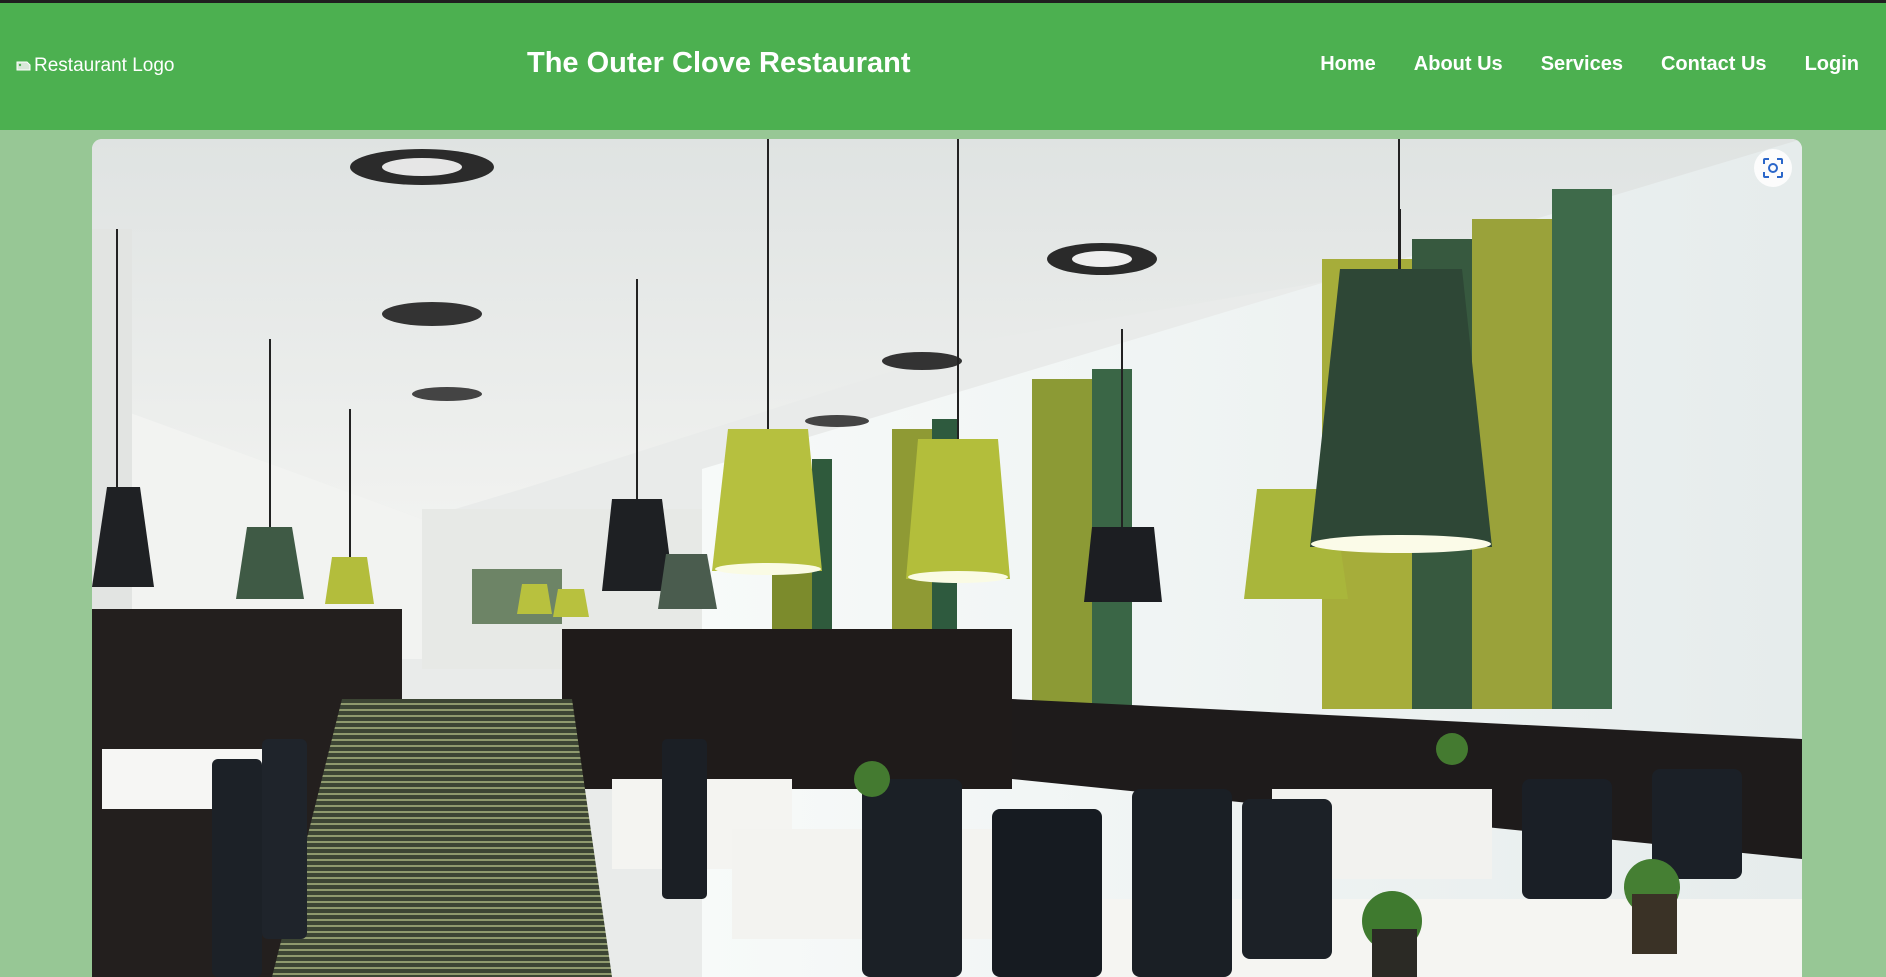 The image size is (1886, 977). What do you see at coordinates (23, 66) in the screenshot?
I see `broken-image-icon` at bounding box center [23, 66].